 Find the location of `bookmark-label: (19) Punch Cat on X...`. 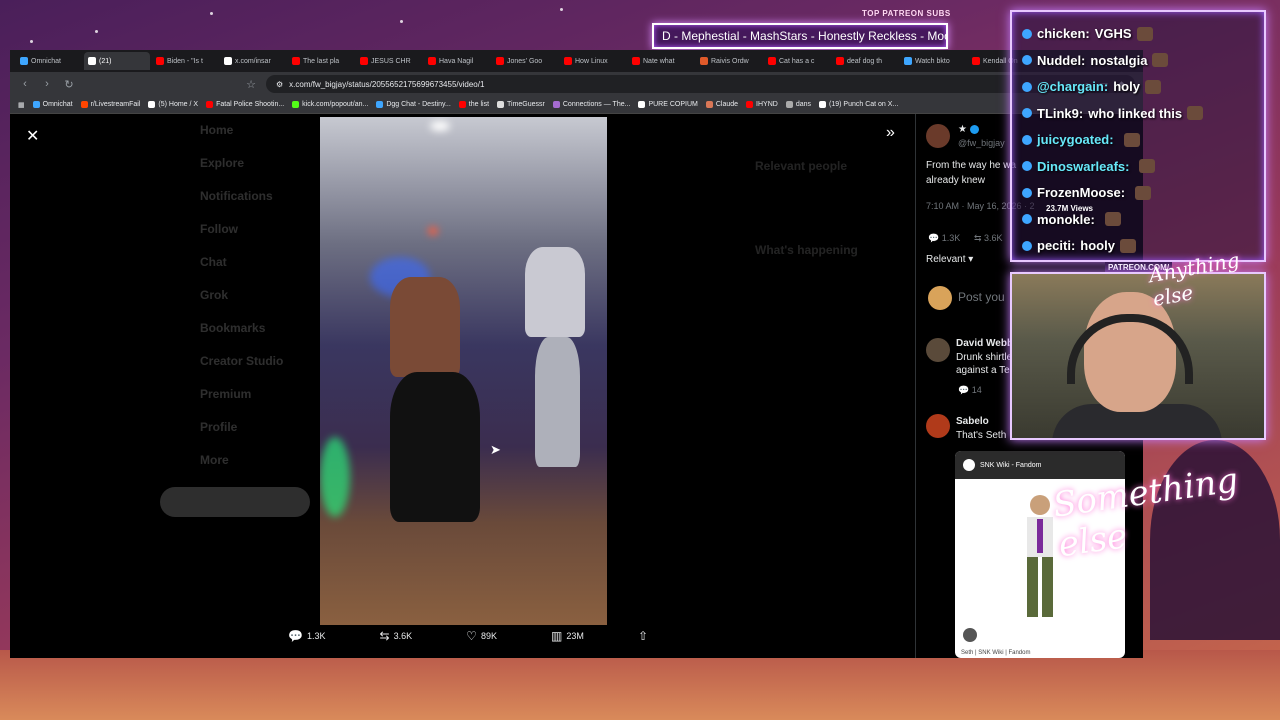

bookmark-label: (19) Punch Cat on X... is located at coordinates (864, 104).